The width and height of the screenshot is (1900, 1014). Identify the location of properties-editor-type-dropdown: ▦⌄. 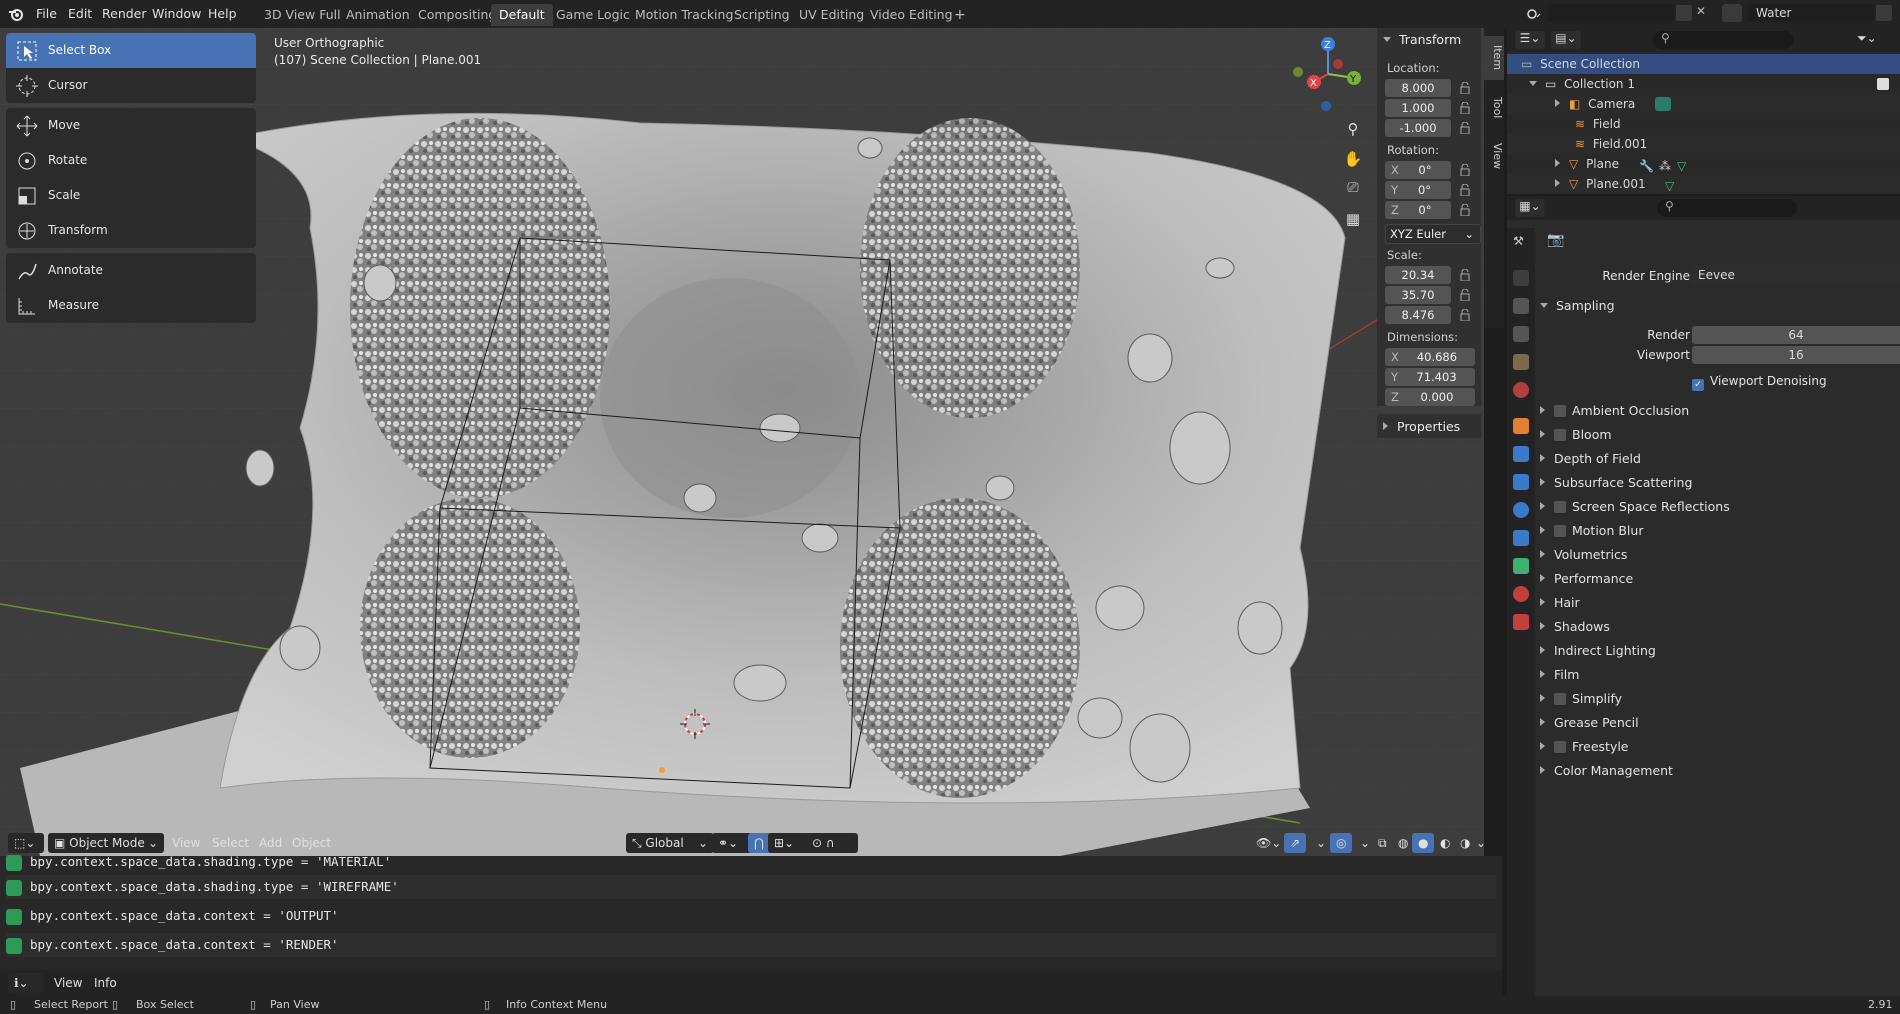
(1530, 208).